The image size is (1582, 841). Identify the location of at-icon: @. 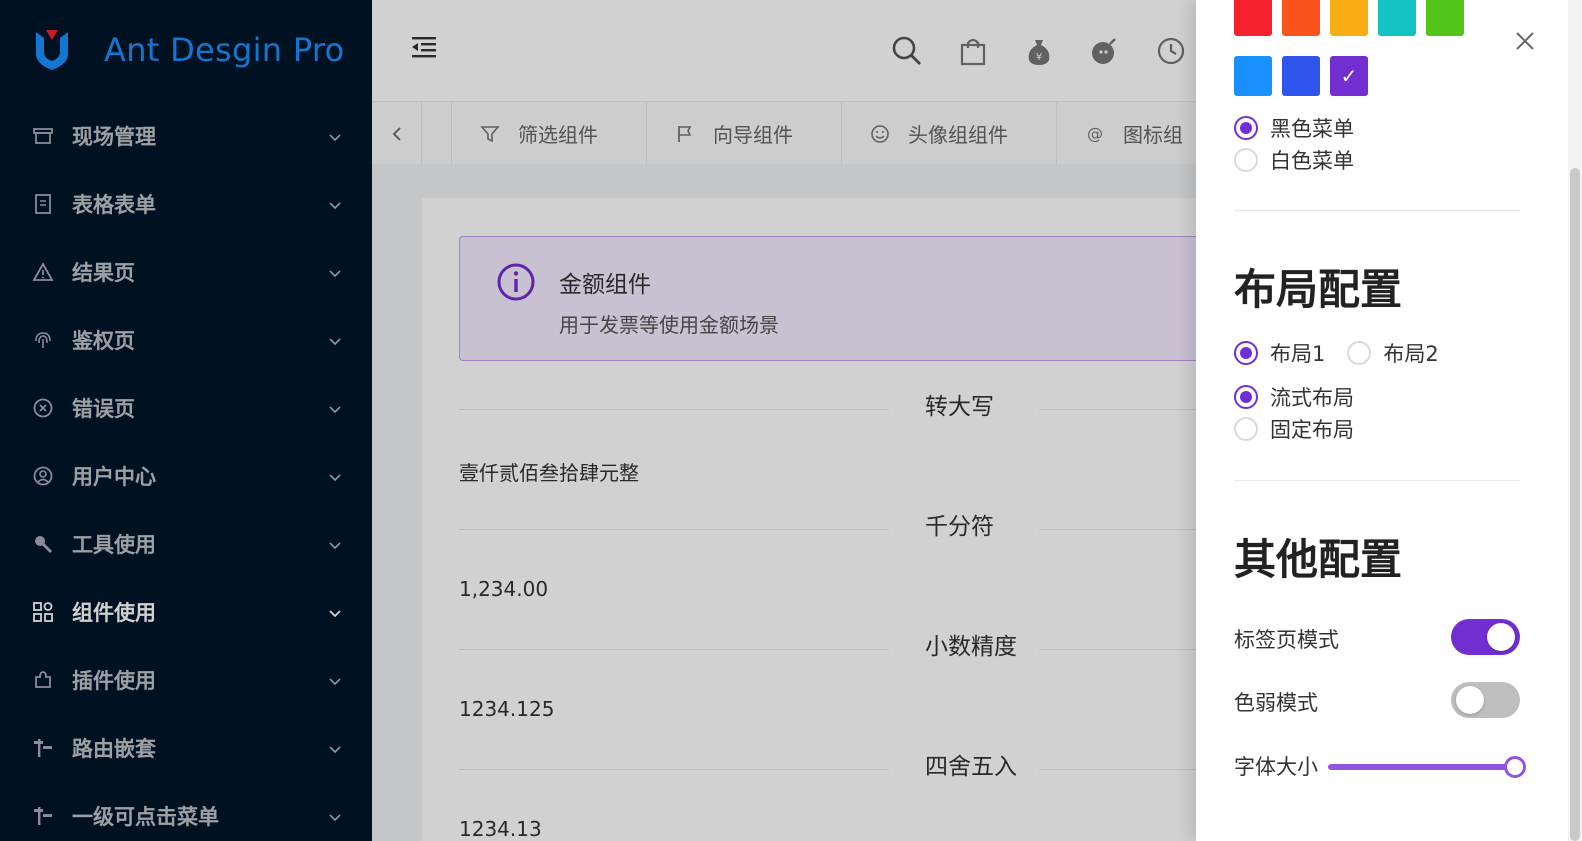
(1095, 134).